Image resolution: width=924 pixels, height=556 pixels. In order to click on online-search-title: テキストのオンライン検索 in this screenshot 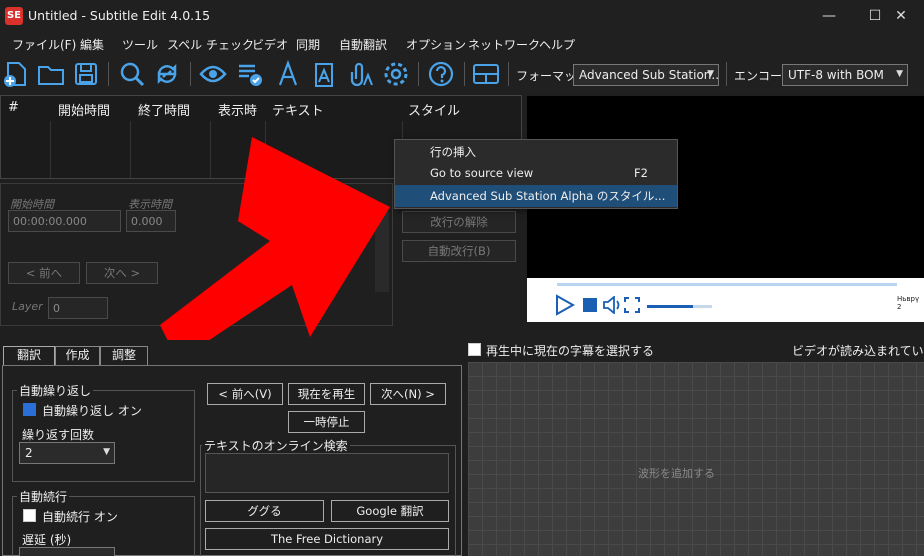, I will do `click(276, 445)`.